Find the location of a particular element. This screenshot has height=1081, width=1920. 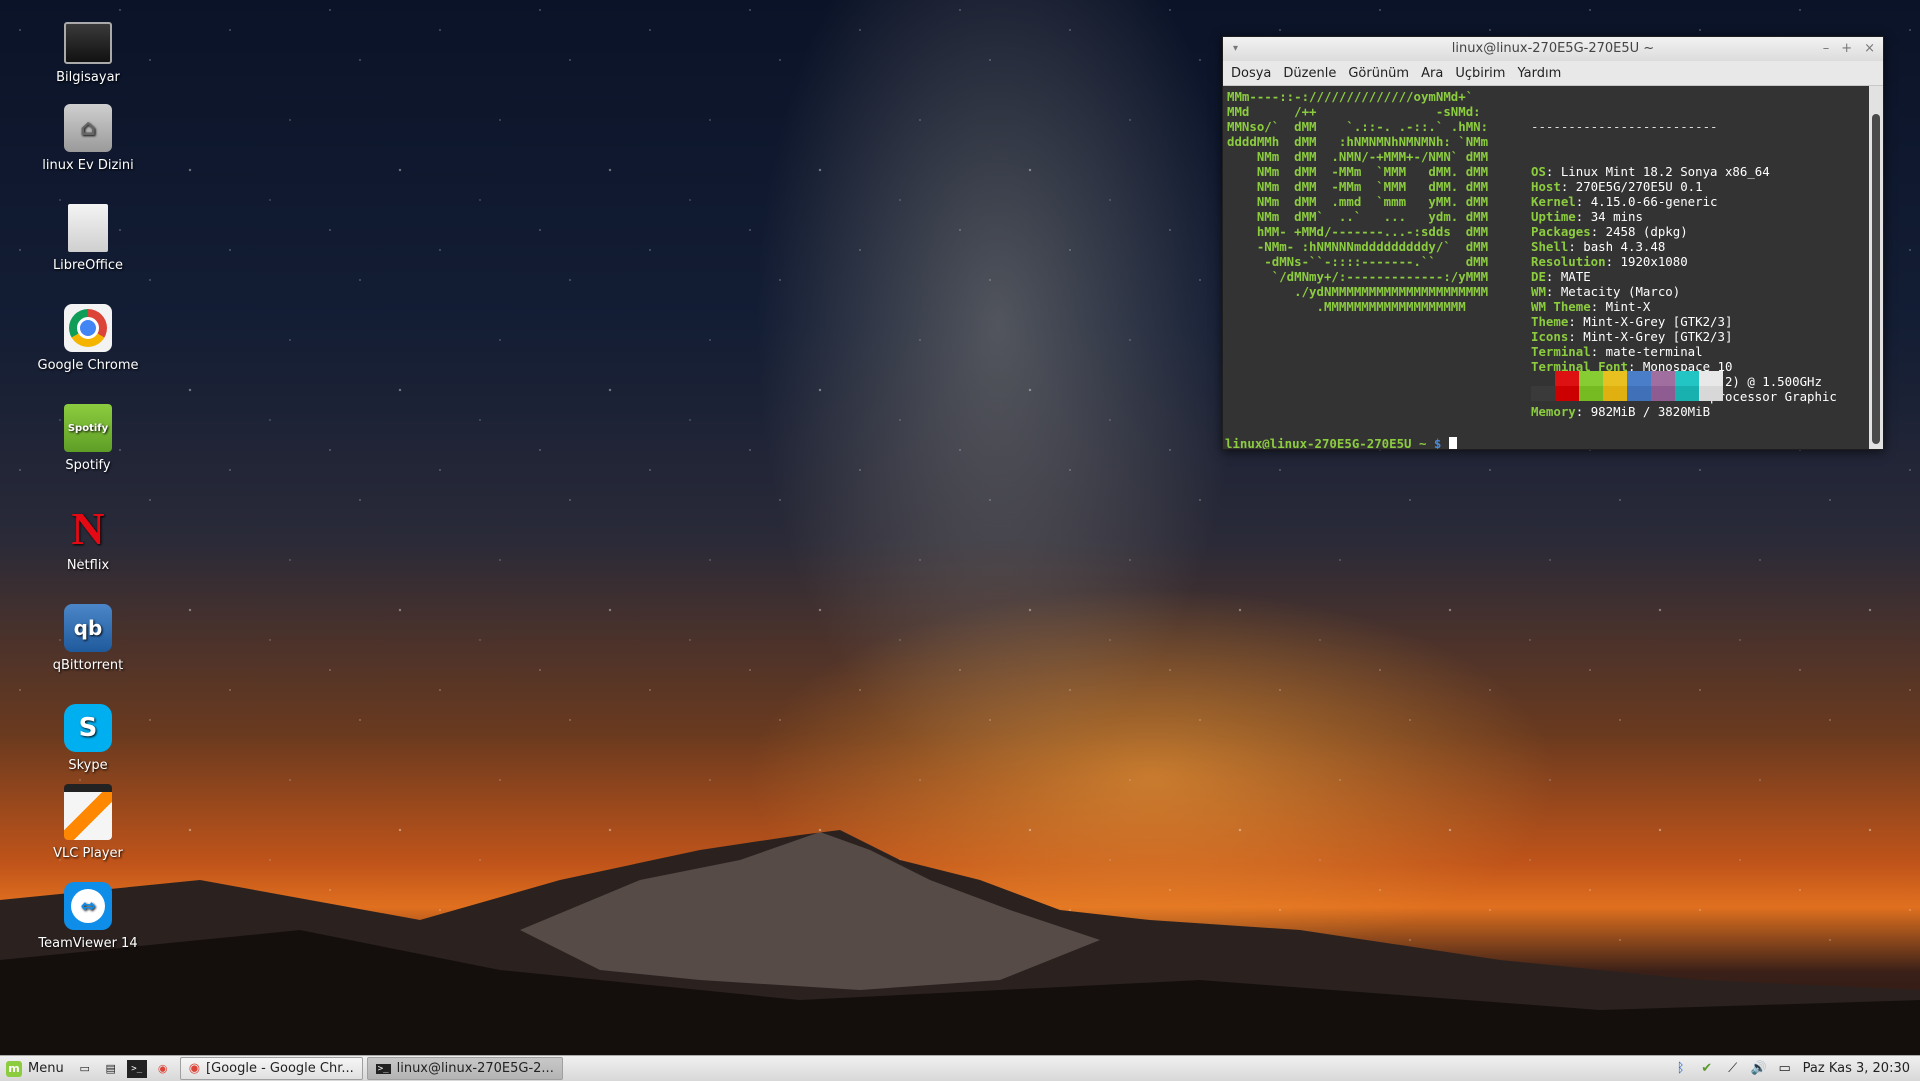

desktop-icon-chrome: Google Chrome is located at coordinates (88, 338).